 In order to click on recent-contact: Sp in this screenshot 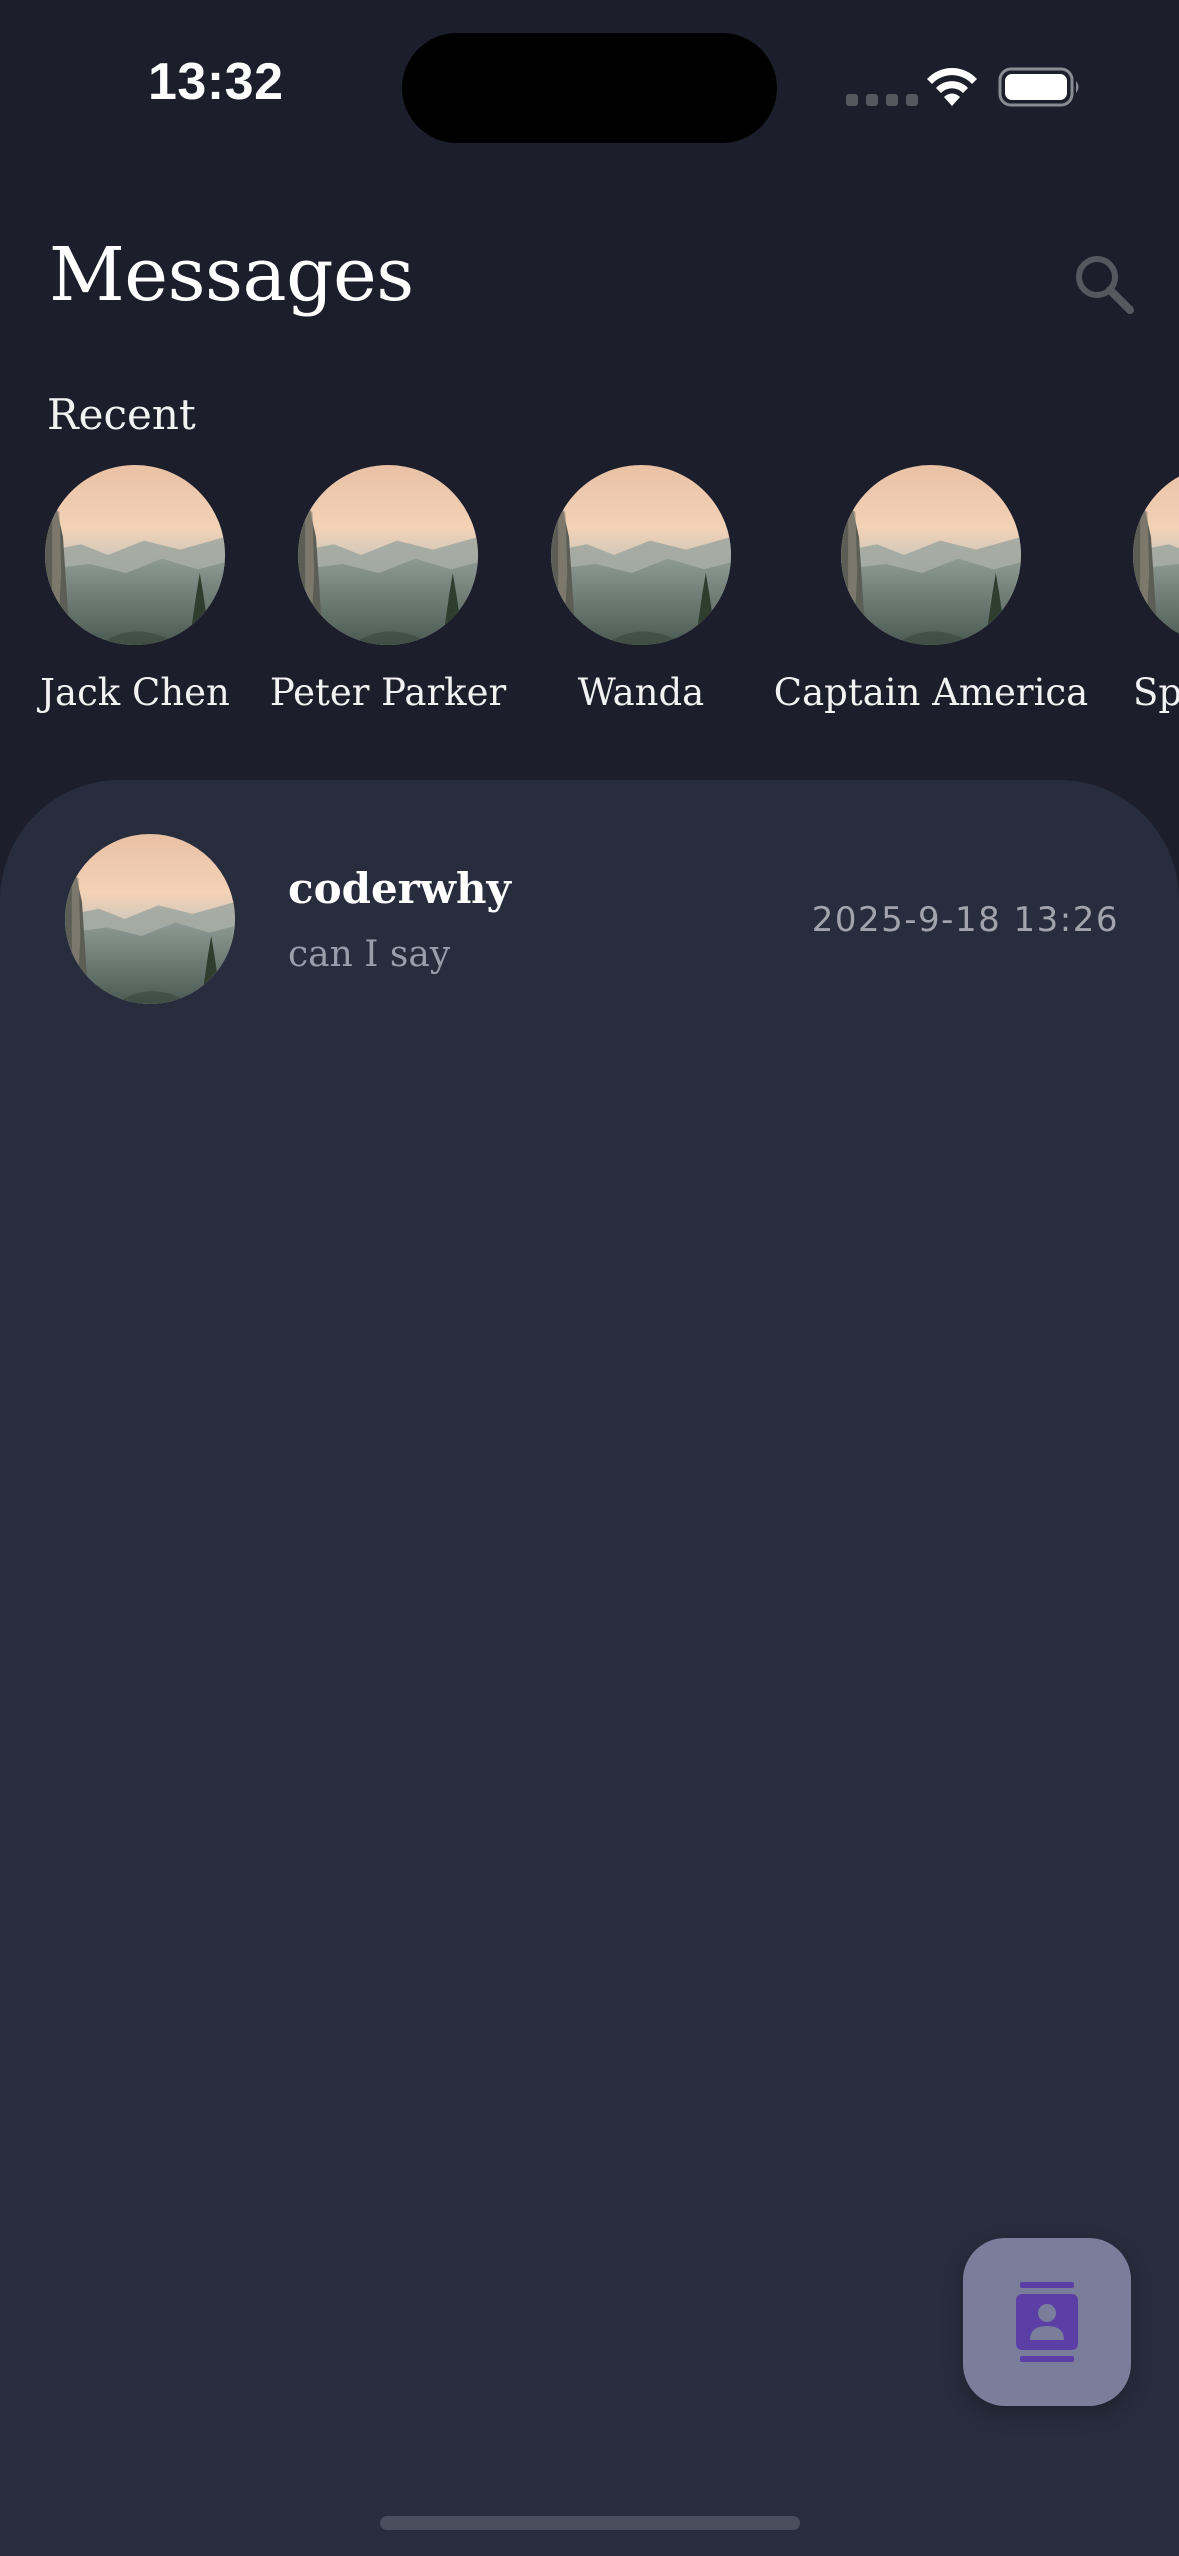, I will do `click(1156, 589)`.